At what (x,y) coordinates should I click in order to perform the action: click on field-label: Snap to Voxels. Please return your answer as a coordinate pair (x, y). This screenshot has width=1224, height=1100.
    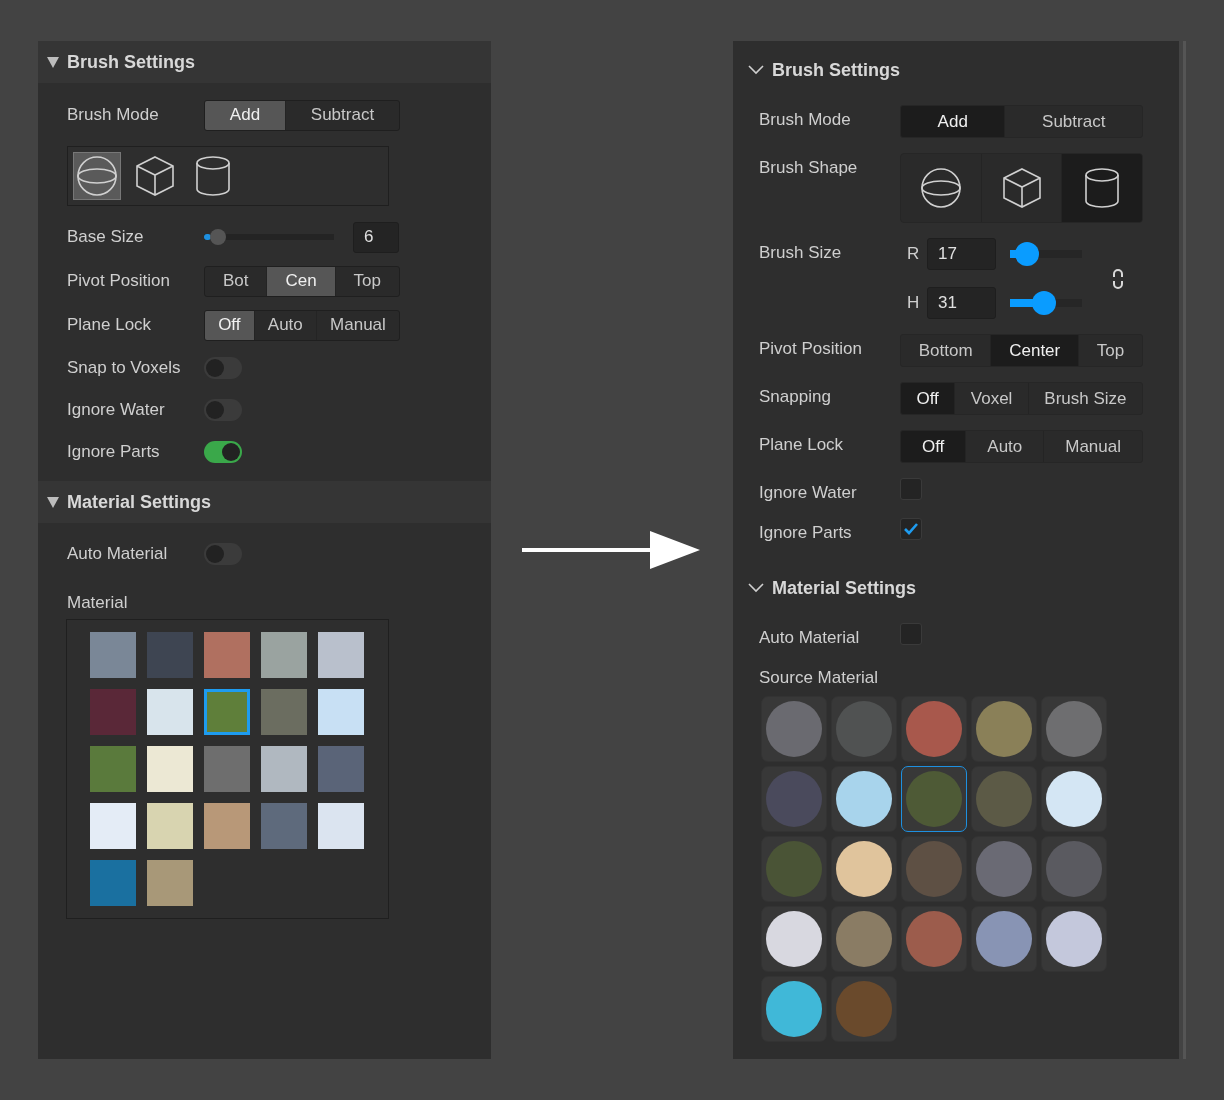
    Looking at the image, I should click on (124, 368).